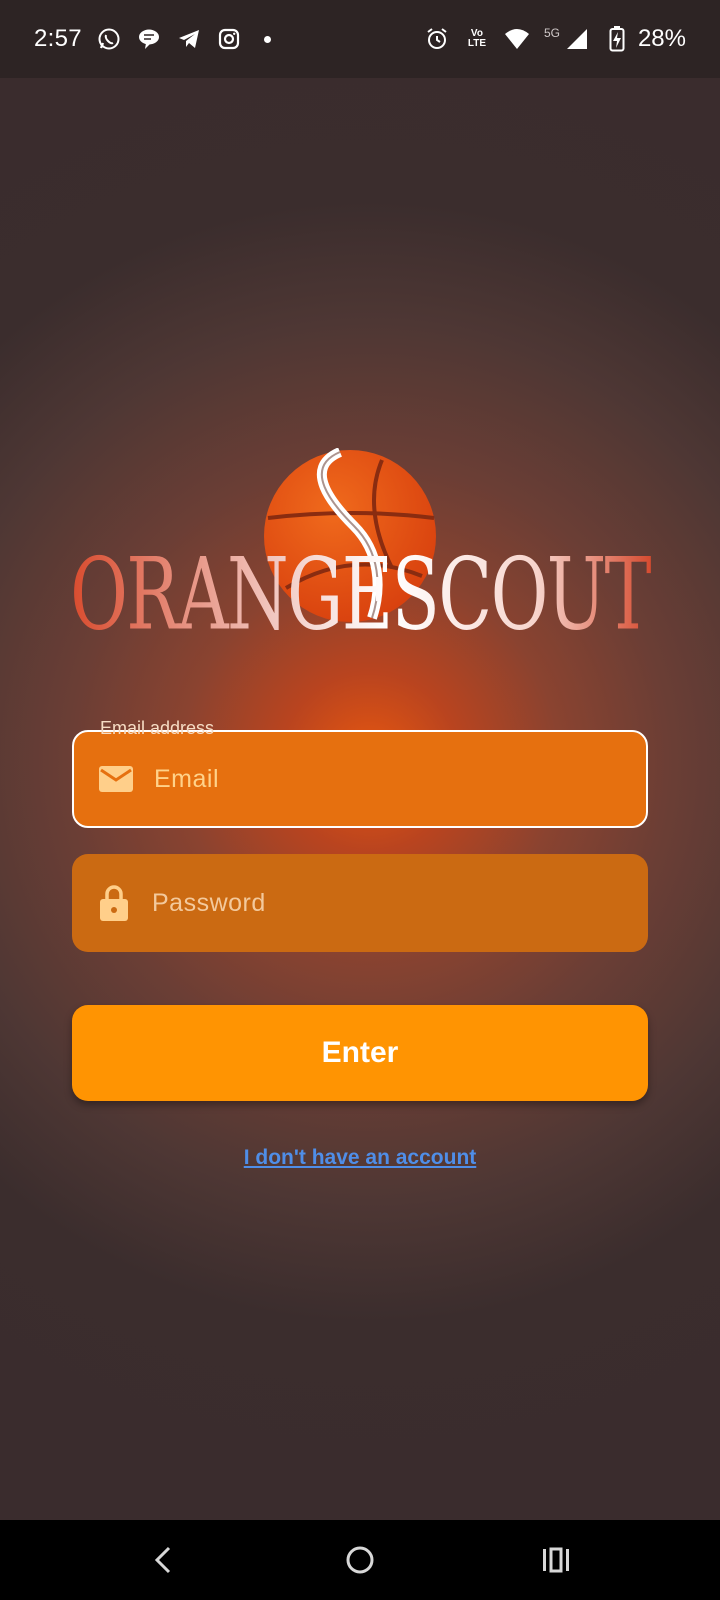 The width and height of the screenshot is (720, 1600). What do you see at coordinates (58, 38) in the screenshot?
I see `status-time: 2:57` at bounding box center [58, 38].